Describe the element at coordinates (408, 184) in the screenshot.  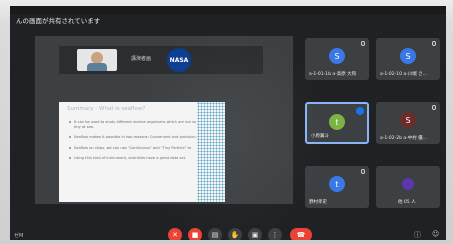
I see `more-participants-avatar-icon` at that location.